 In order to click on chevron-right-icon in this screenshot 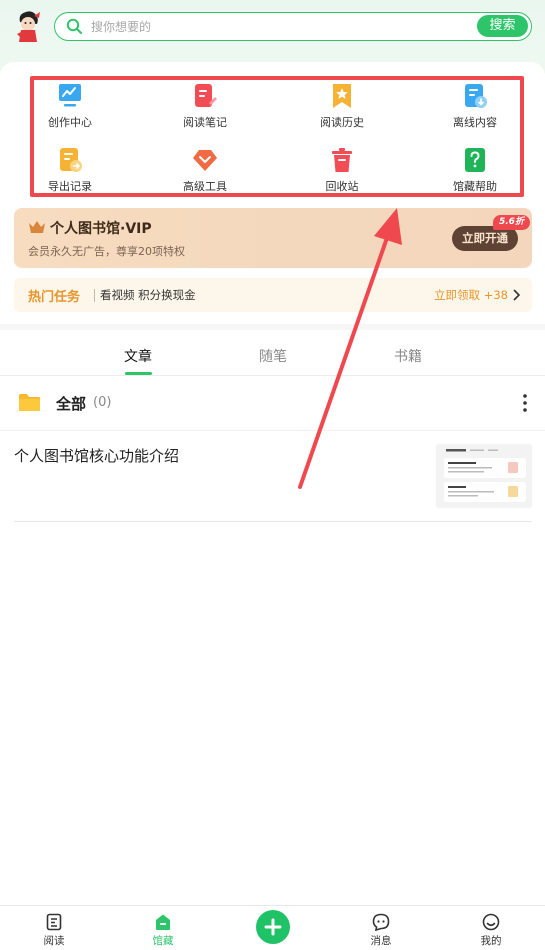, I will do `click(516, 295)`.